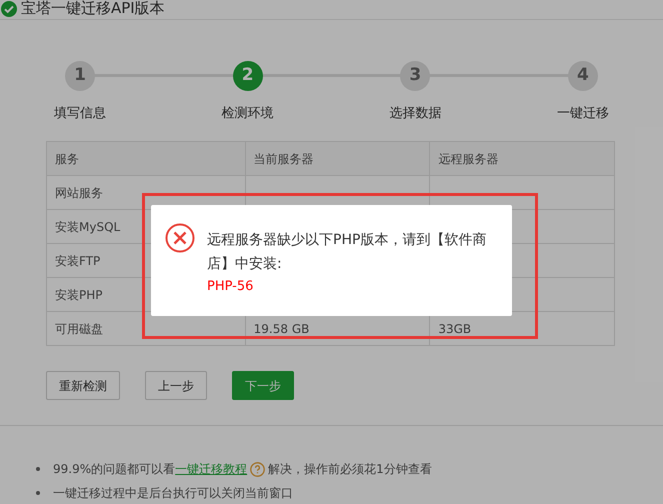 This screenshot has height=504, width=663. What do you see at coordinates (337, 159) in the screenshot?
I see `column-header: 当前服务器` at bounding box center [337, 159].